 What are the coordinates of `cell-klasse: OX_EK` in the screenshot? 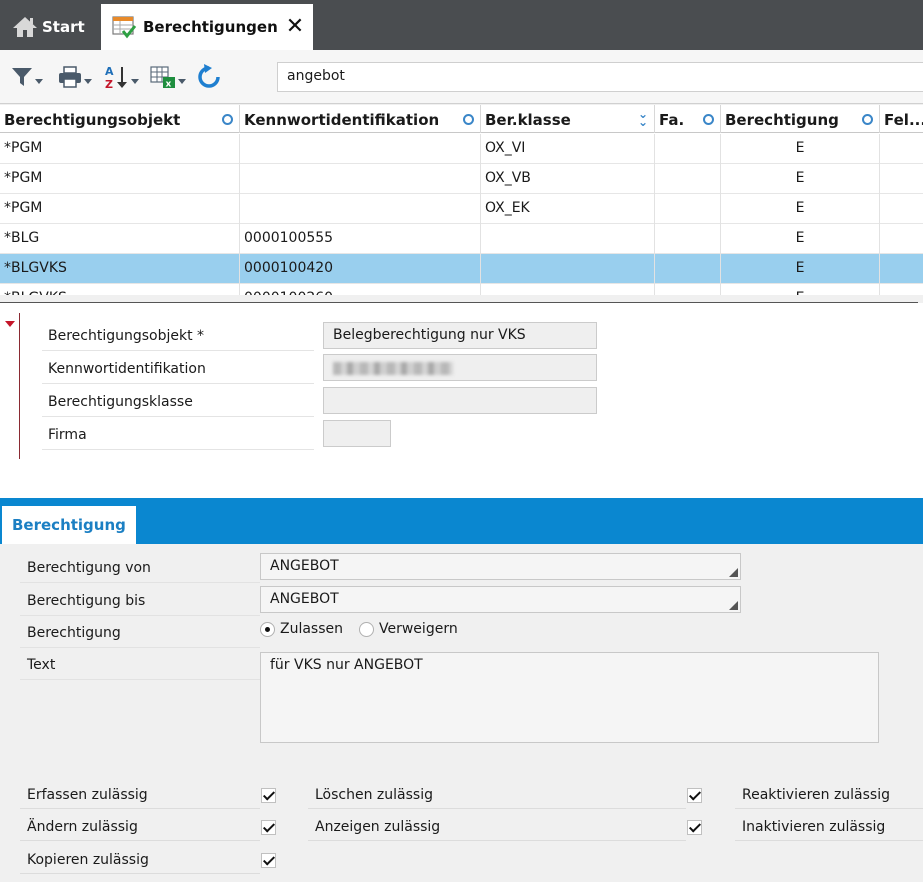 It's located at (568, 209).